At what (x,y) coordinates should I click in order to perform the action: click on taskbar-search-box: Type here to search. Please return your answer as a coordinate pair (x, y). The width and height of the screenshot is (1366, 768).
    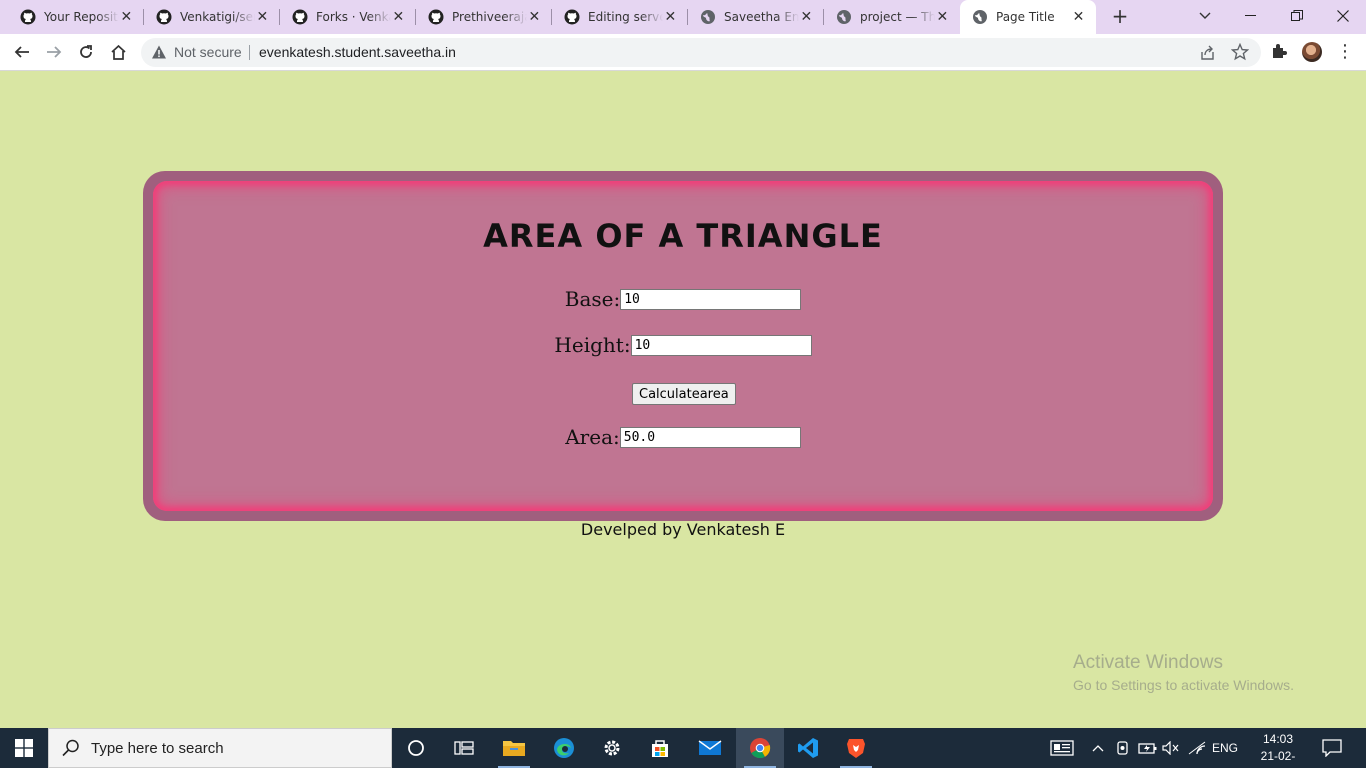
    Looking at the image, I should click on (220, 748).